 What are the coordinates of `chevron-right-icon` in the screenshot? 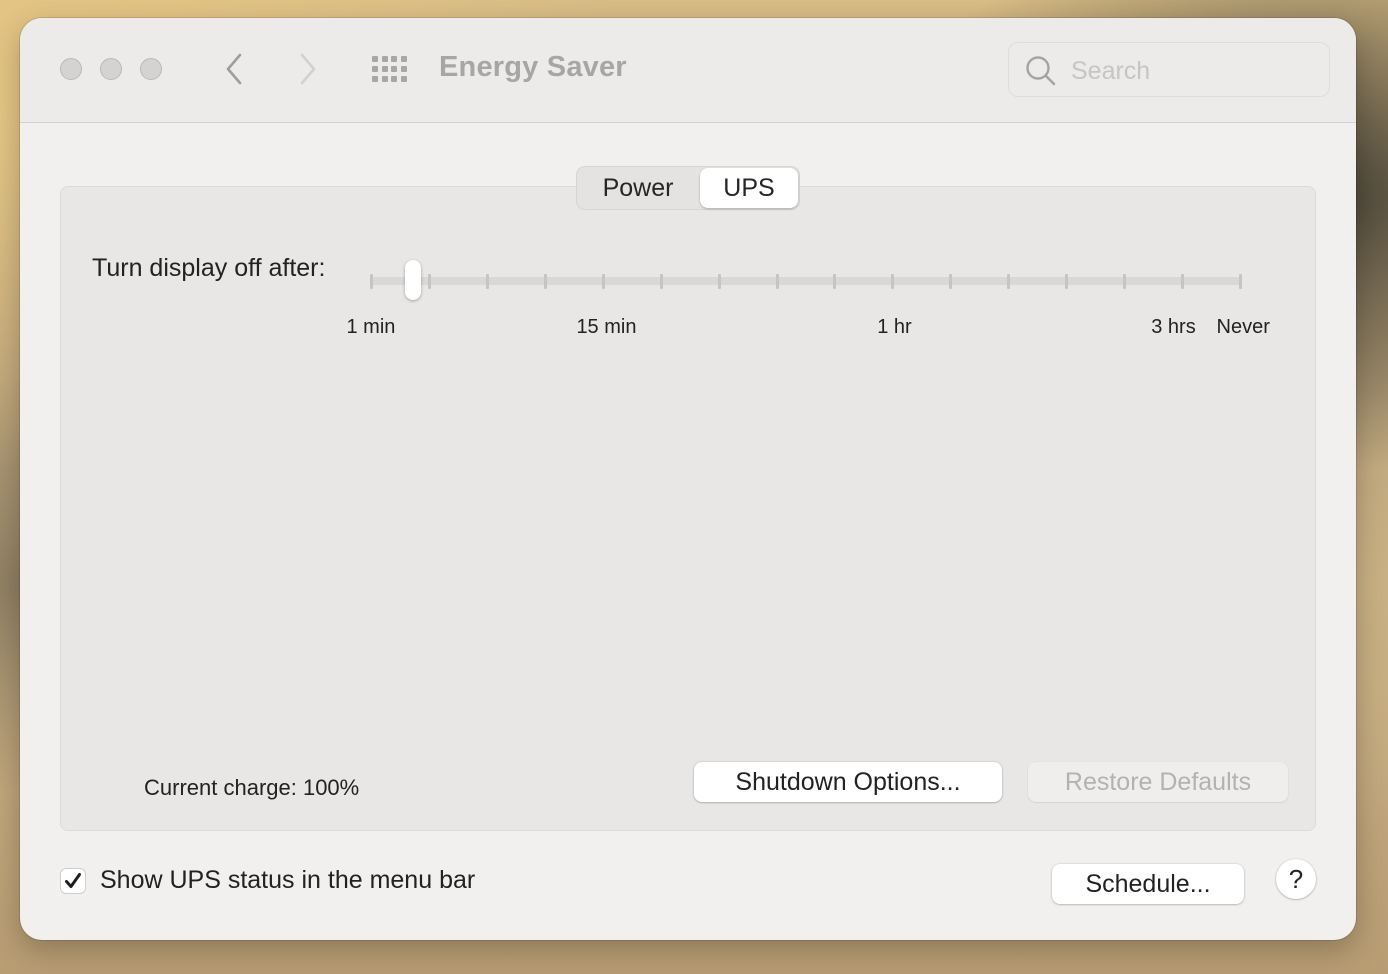 It's located at (308, 69).